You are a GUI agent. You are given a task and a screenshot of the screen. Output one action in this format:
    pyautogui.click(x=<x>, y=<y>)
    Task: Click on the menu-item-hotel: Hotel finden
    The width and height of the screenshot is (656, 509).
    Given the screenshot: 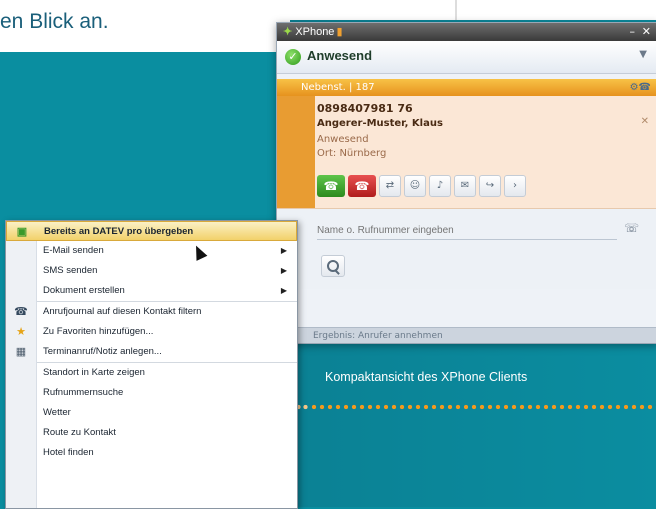 What is the action you would take?
    pyautogui.click(x=151, y=453)
    